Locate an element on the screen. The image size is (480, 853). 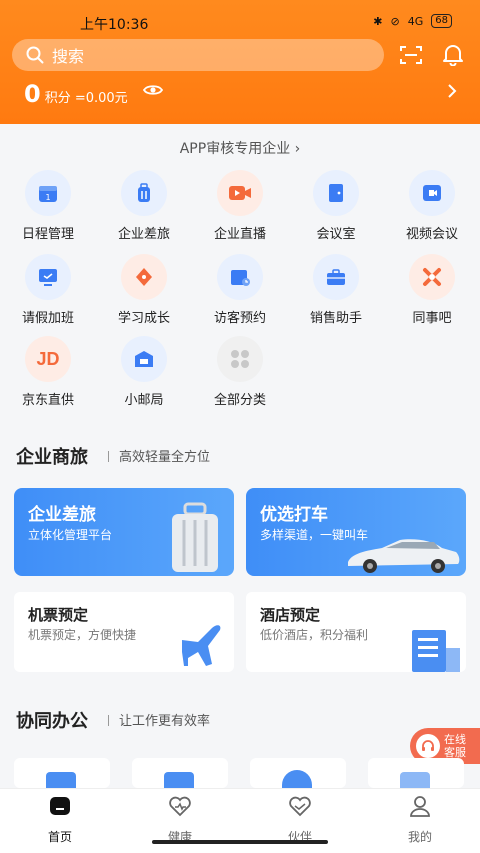
app-leave-overtime: 请假加班 is located at coordinates (48, 290).